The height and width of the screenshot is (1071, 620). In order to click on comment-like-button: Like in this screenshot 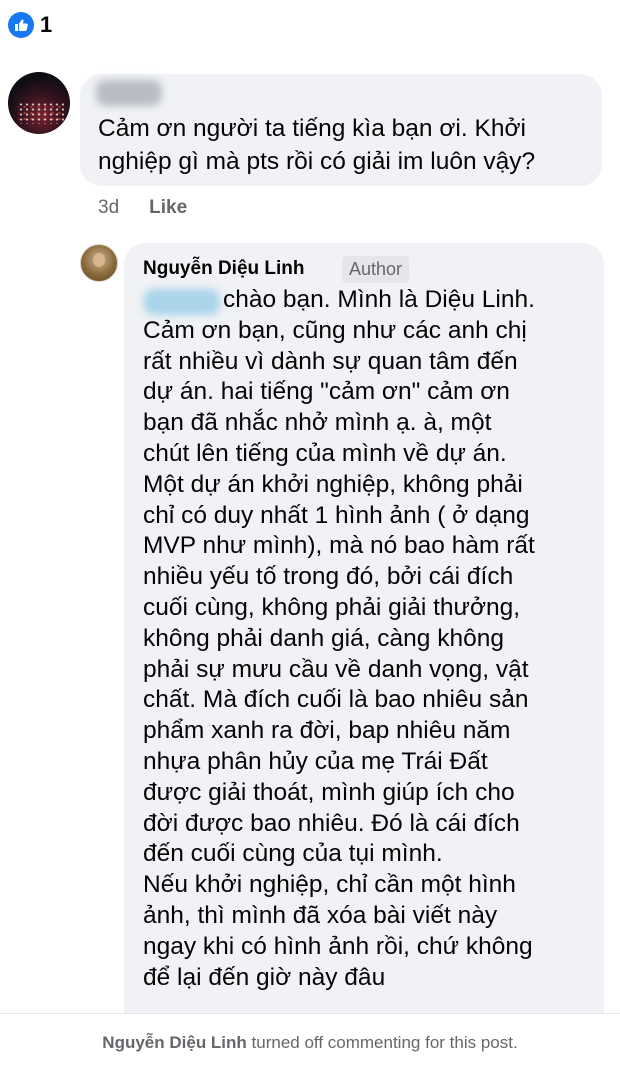, I will do `click(168, 207)`.